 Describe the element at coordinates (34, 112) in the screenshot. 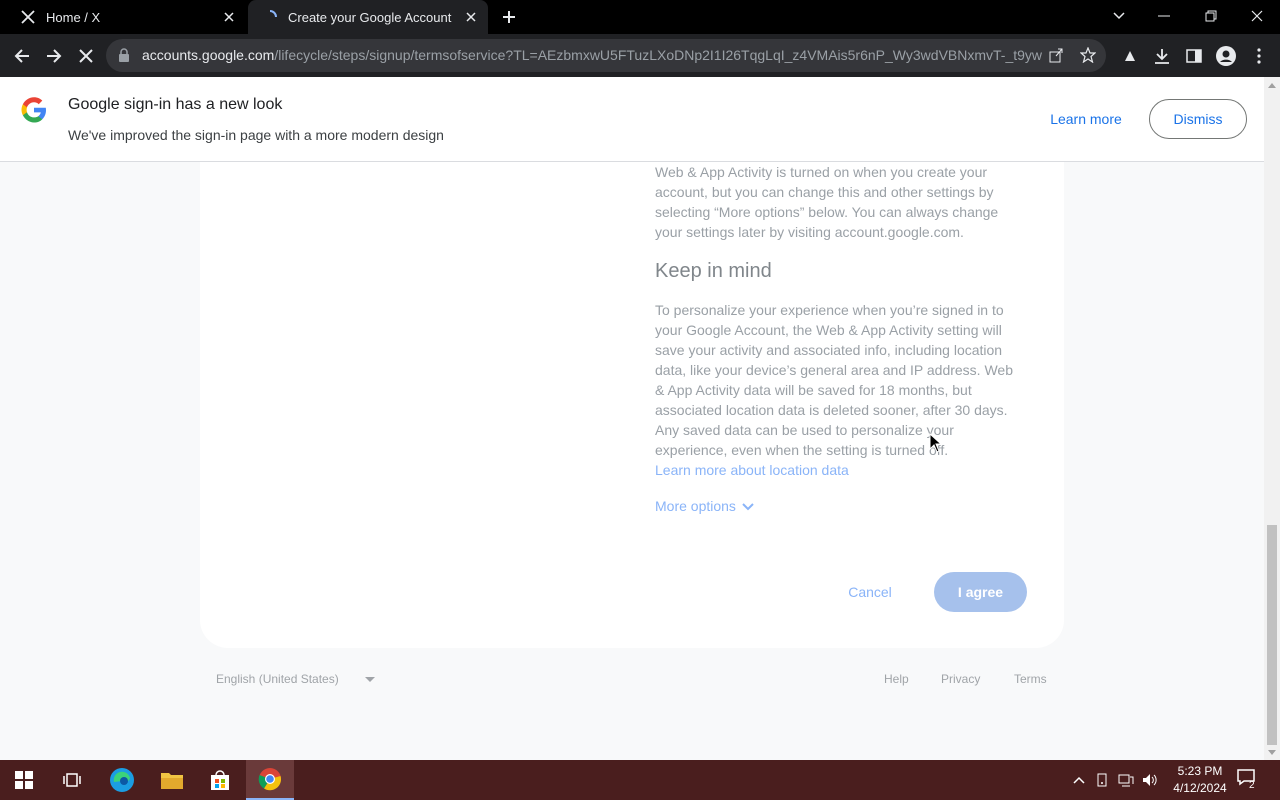

I see `google-logo-icon` at that location.